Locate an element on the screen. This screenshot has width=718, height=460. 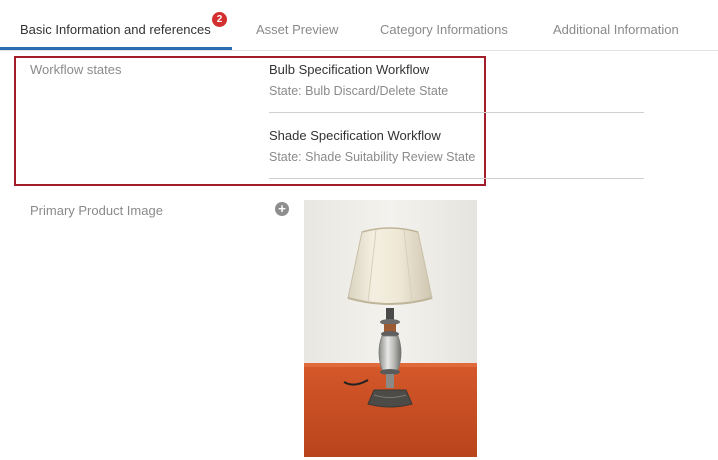
add-image-icon: + is located at coordinates (282, 209).